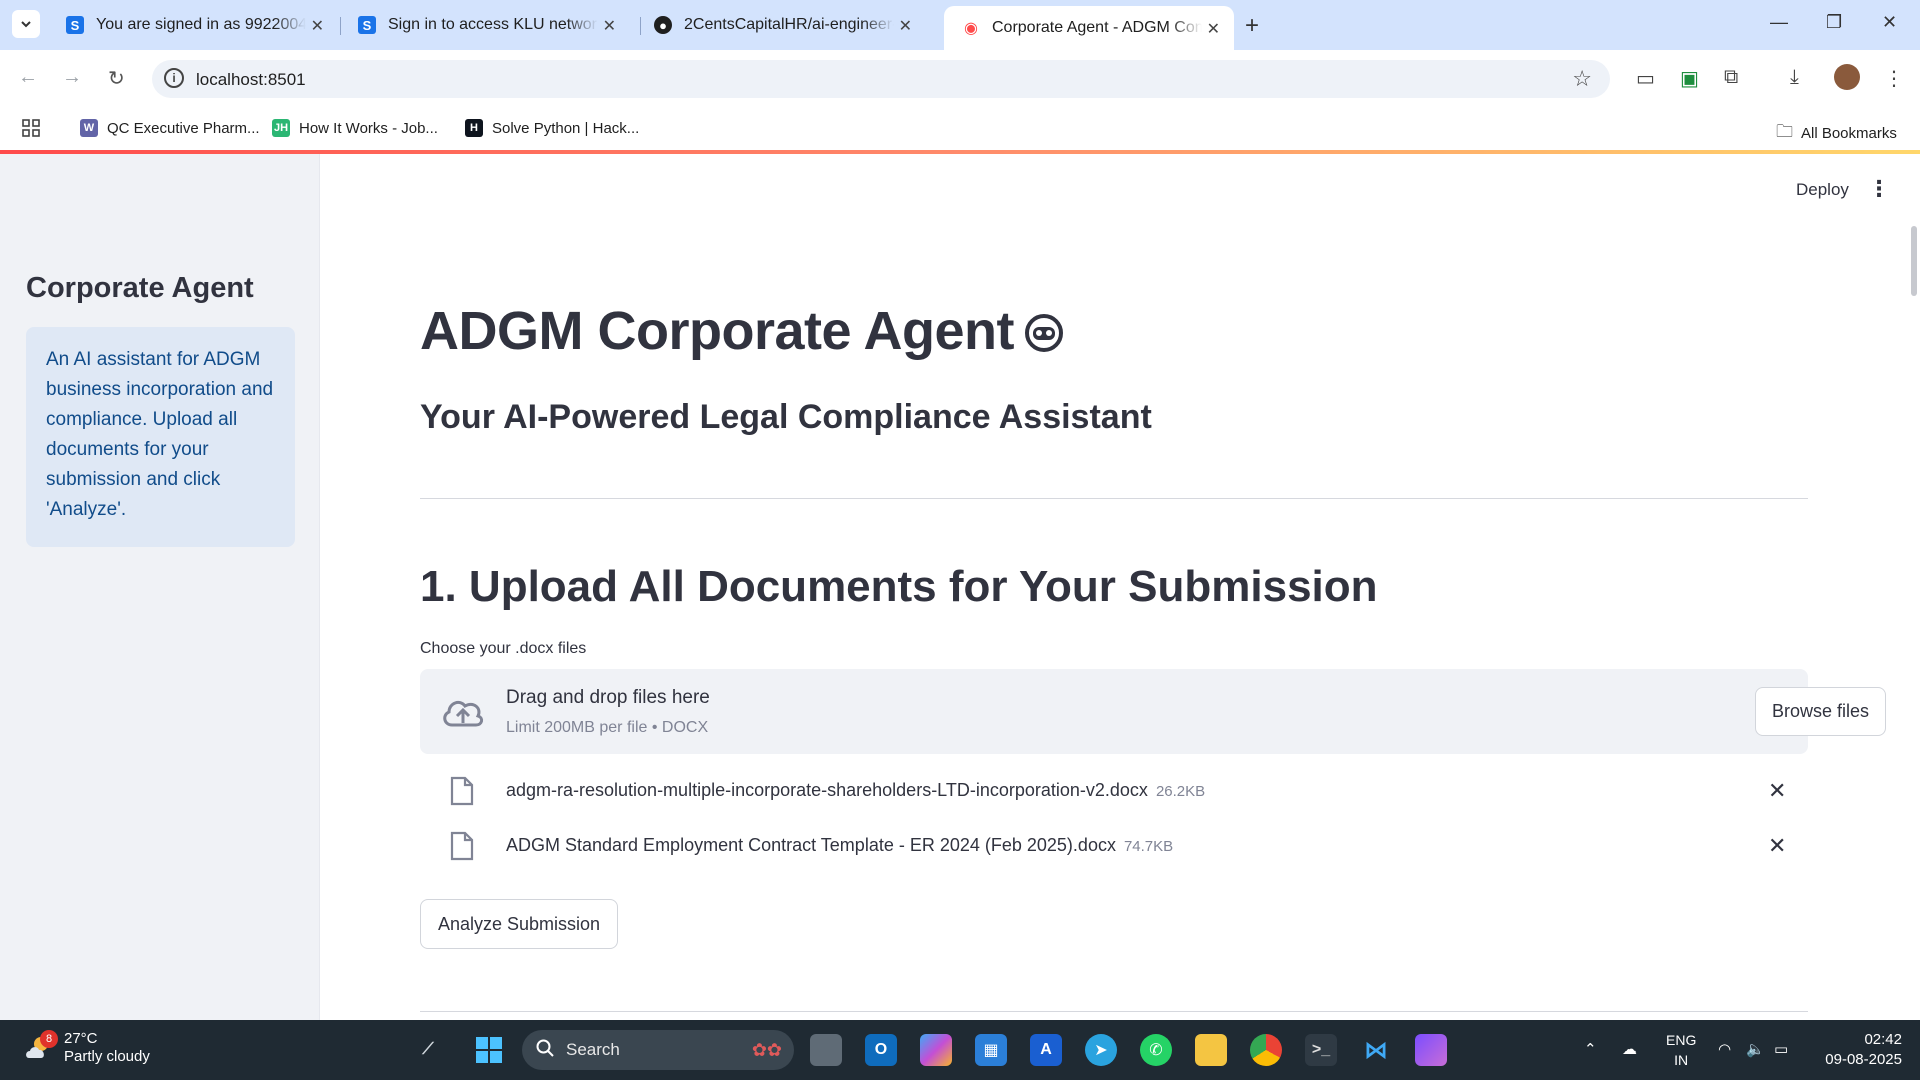 The image size is (1920, 1080). What do you see at coordinates (1724, 1049) in the screenshot?
I see `wifi-icon: ◠` at bounding box center [1724, 1049].